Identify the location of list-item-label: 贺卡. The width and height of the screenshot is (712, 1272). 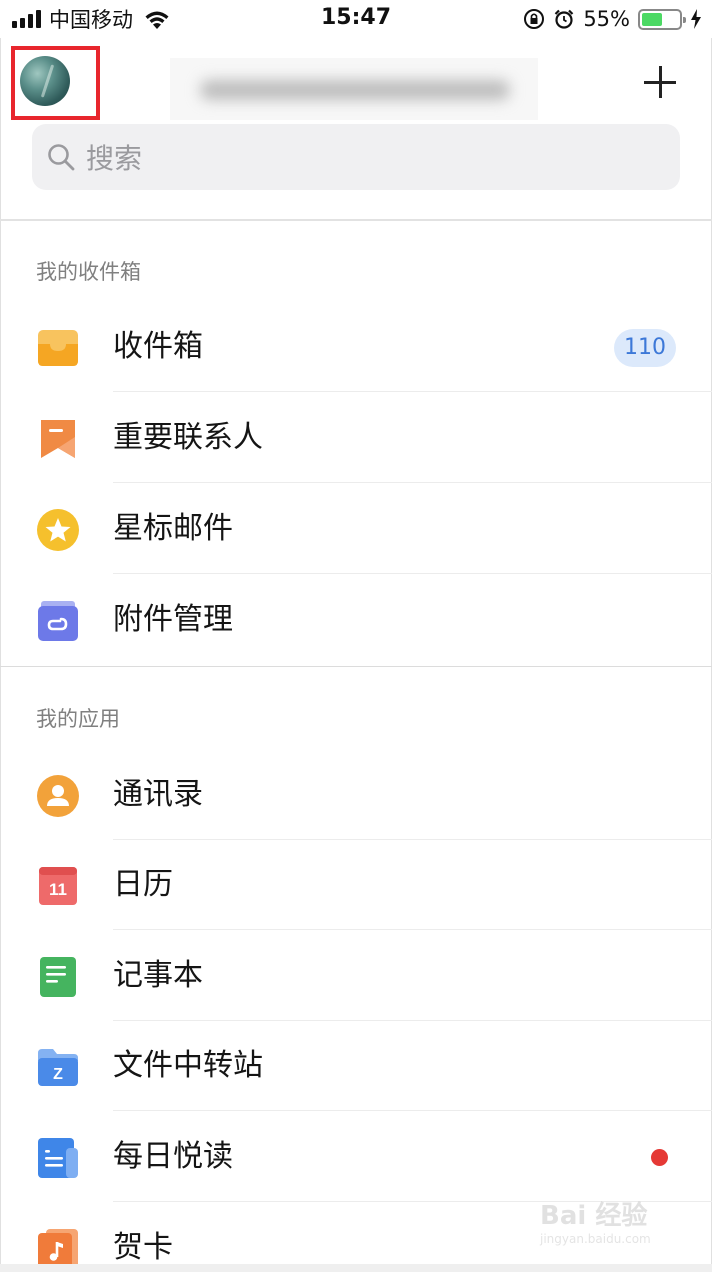
(143, 1247).